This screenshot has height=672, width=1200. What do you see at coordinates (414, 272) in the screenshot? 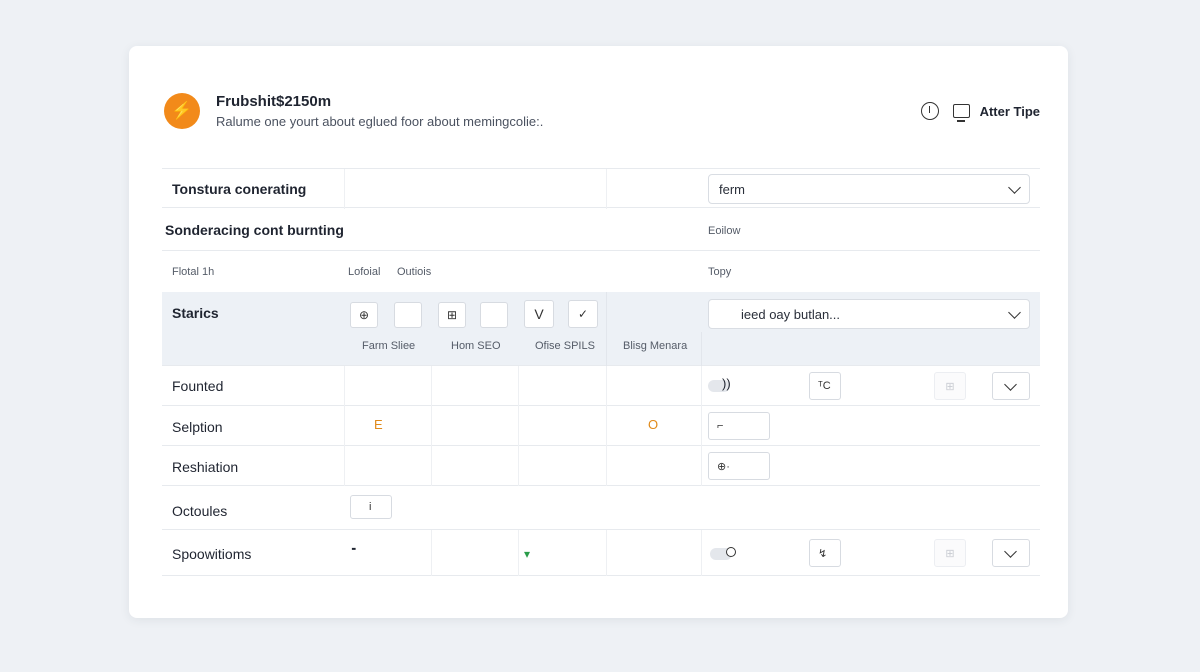
I see `row3-col2b: Outiois` at bounding box center [414, 272].